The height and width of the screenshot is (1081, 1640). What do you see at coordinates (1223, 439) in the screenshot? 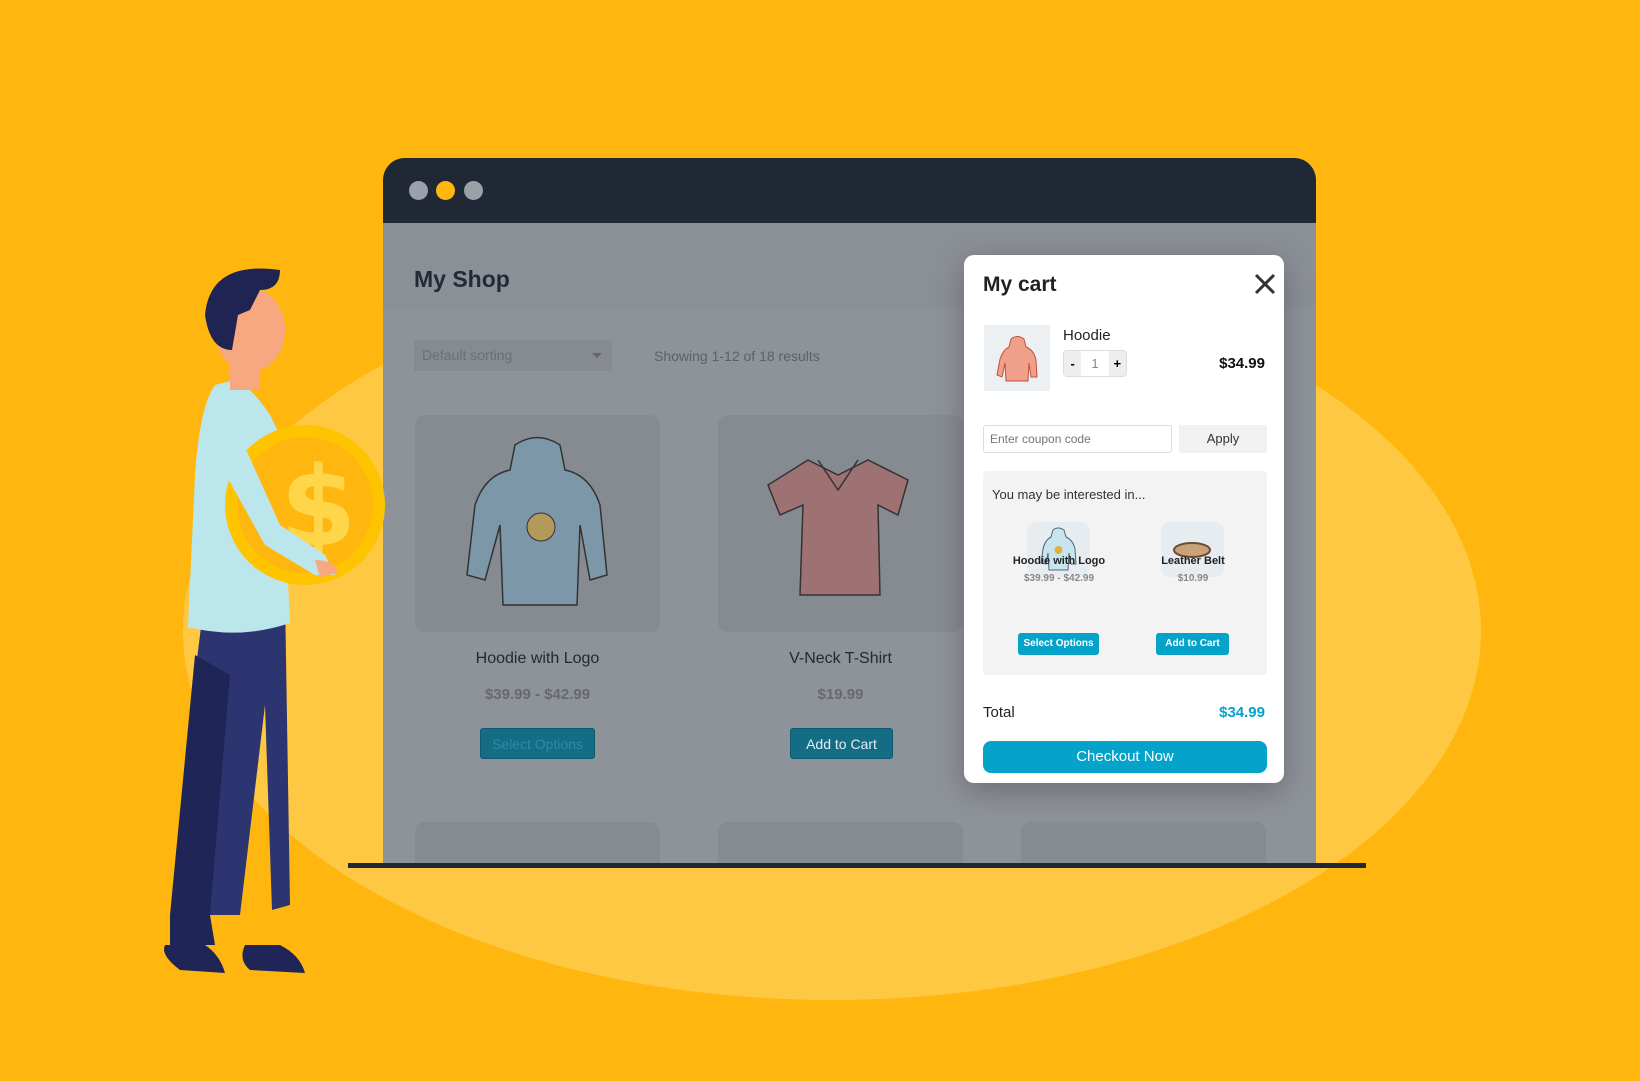
I see `apply-coupon-button: Apply` at bounding box center [1223, 439].